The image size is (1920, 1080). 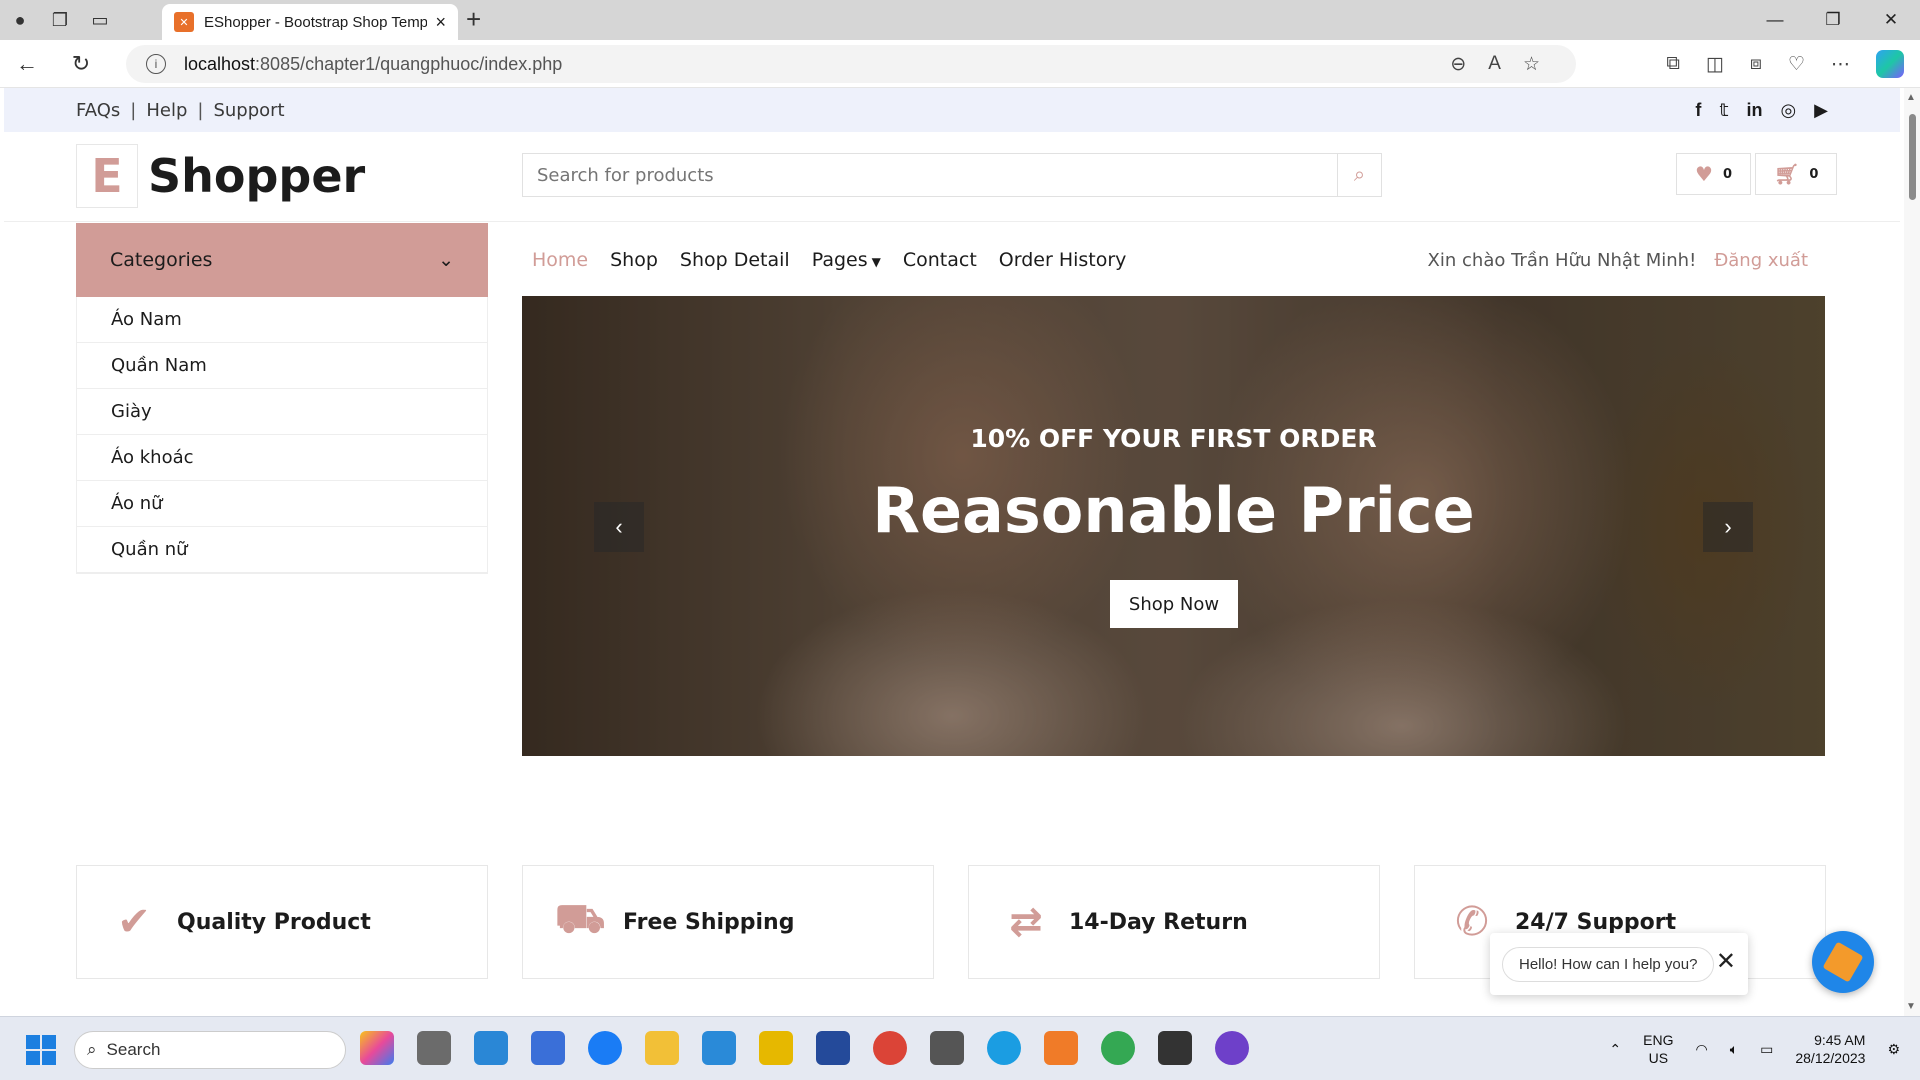 I want to click on zoom-icon: ⊖, so click(x=1458, y=64).